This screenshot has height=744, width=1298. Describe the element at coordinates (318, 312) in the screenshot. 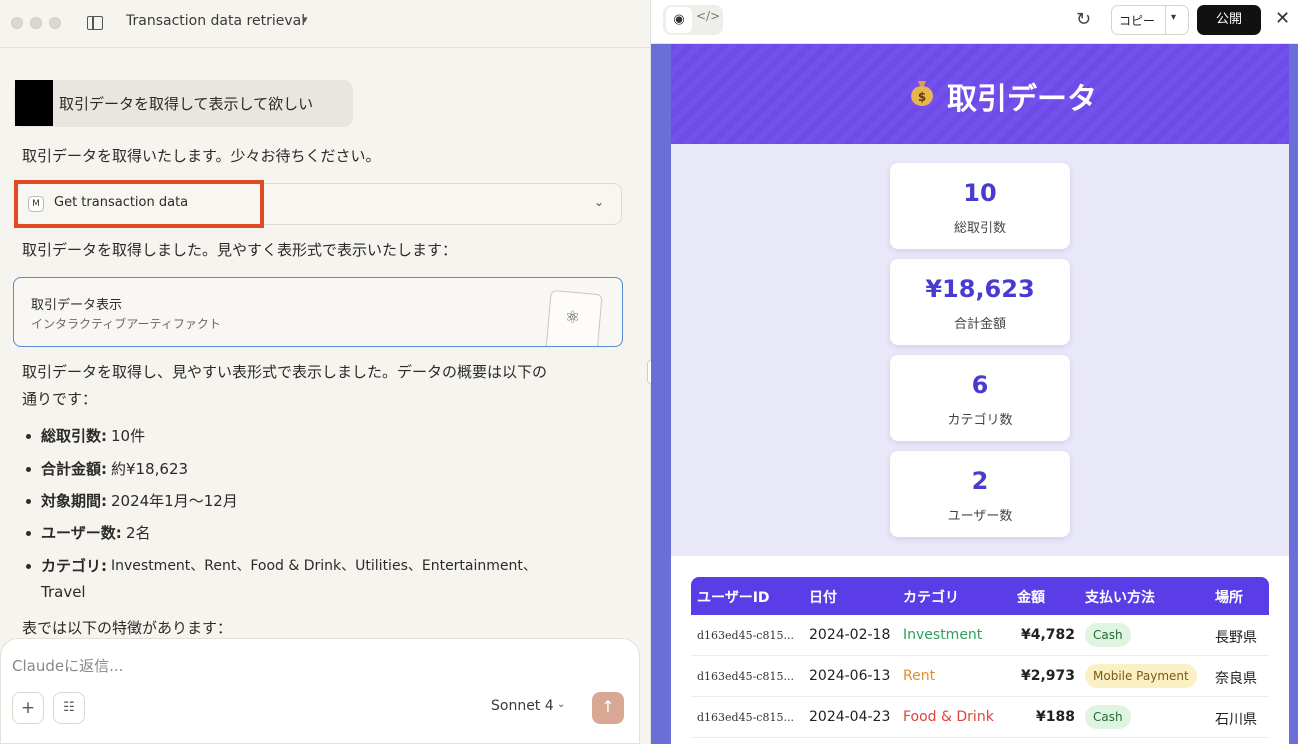

I see `artifact-card: 取引データ表示 インタラクティブアーティファクト ⚛` at that location.